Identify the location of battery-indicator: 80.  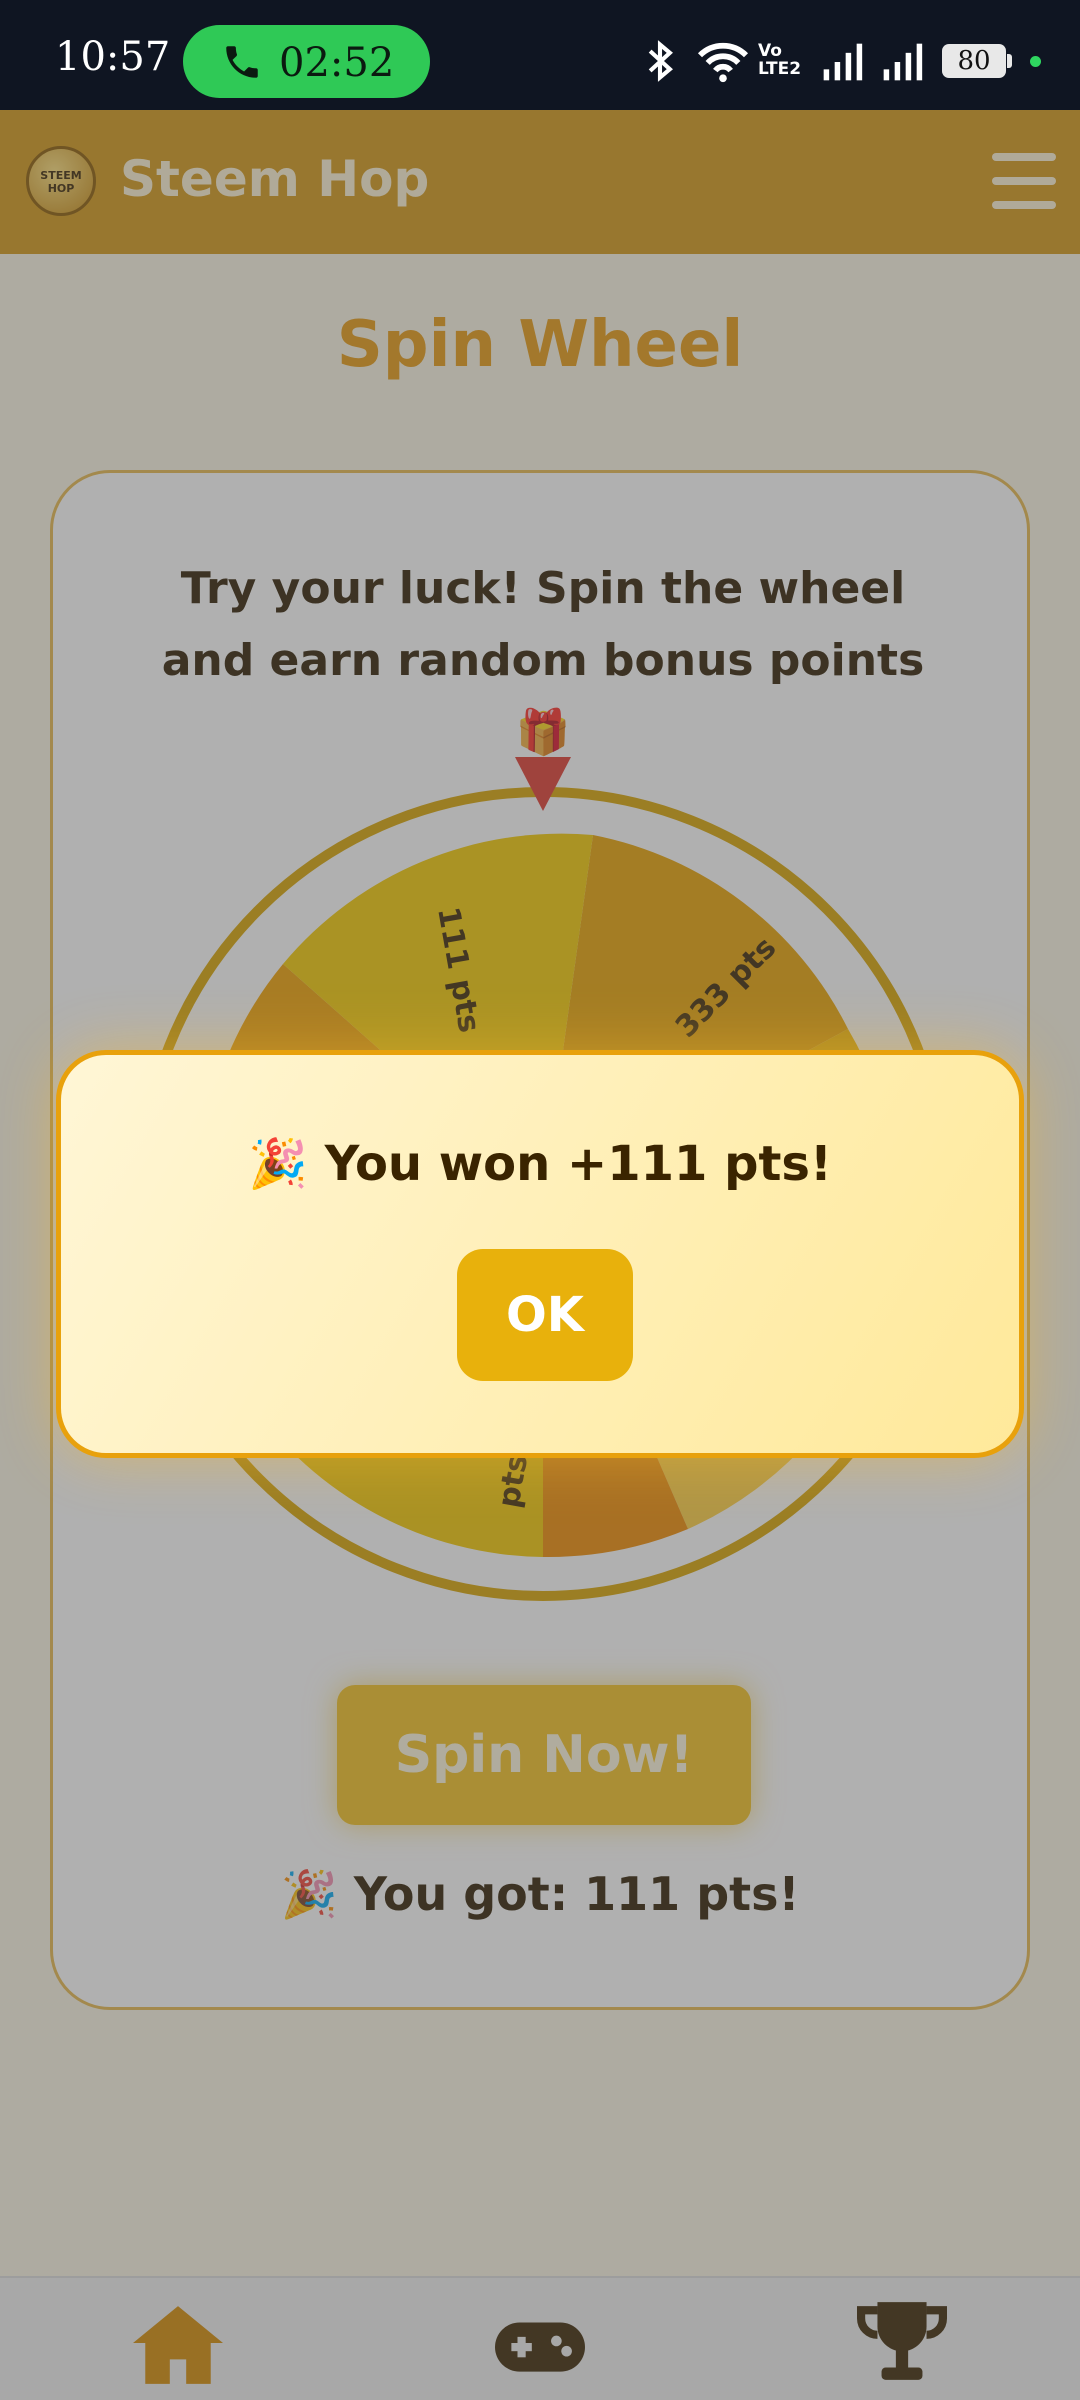
(977, 61).